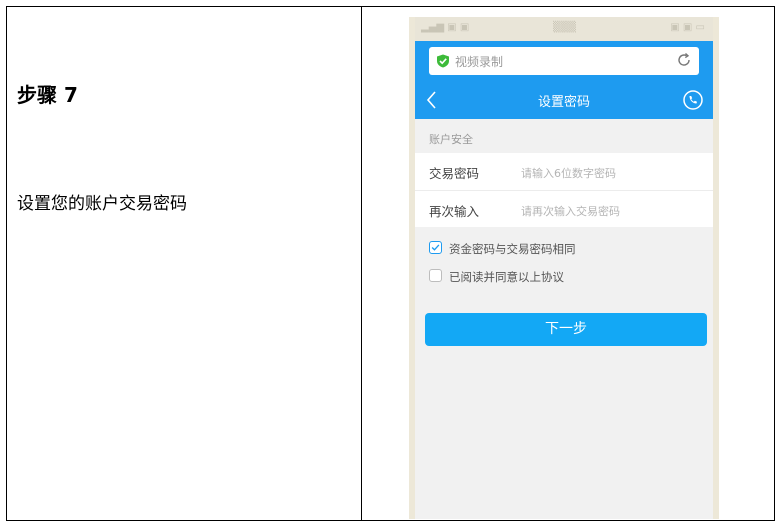 The width and height of the screenshot is (782, 529). I want to click on trade-password-label: 交易密码, so click(454, 173).